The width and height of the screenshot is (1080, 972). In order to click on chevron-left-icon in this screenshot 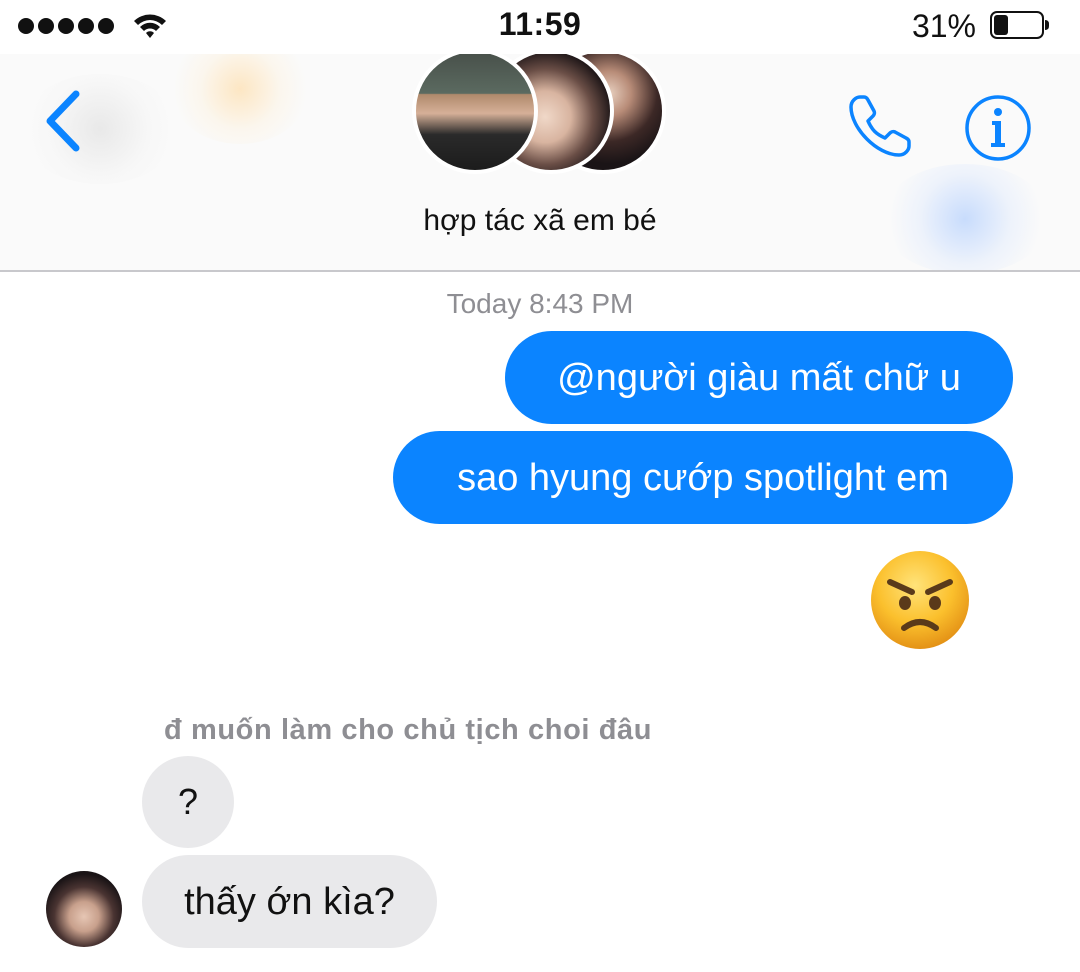, I will do `click(63, 121)`.